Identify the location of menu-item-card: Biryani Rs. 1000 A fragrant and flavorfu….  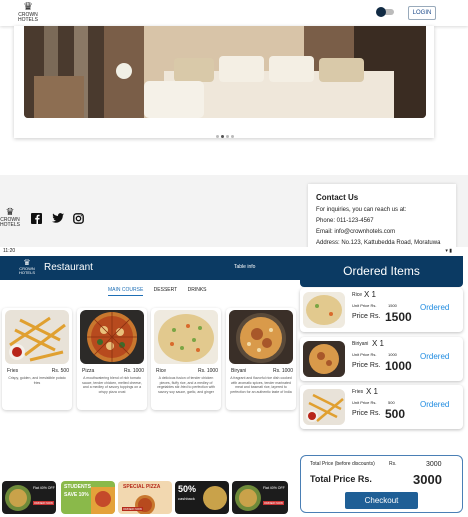
(261, 359).